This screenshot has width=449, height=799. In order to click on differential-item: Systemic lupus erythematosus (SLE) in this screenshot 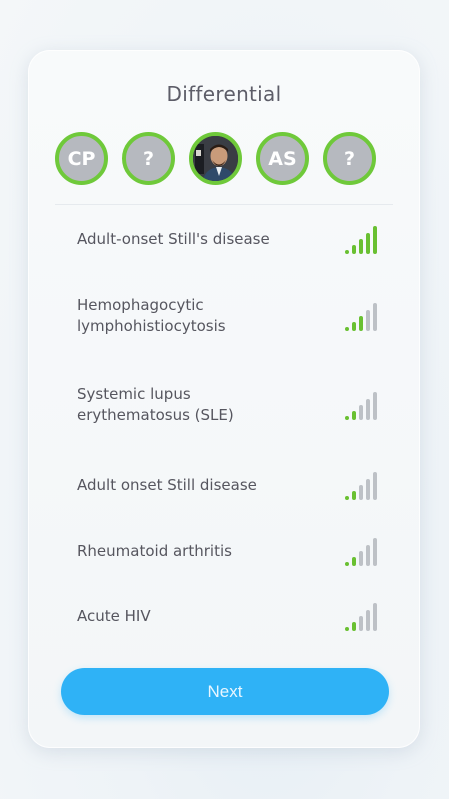, I will do `click(227, 405)`.